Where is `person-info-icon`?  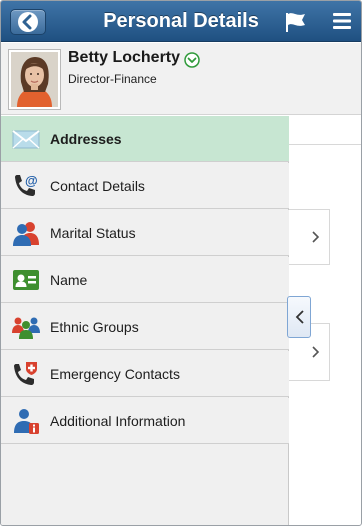
person-info-icon is located at coordinates (26, 421).